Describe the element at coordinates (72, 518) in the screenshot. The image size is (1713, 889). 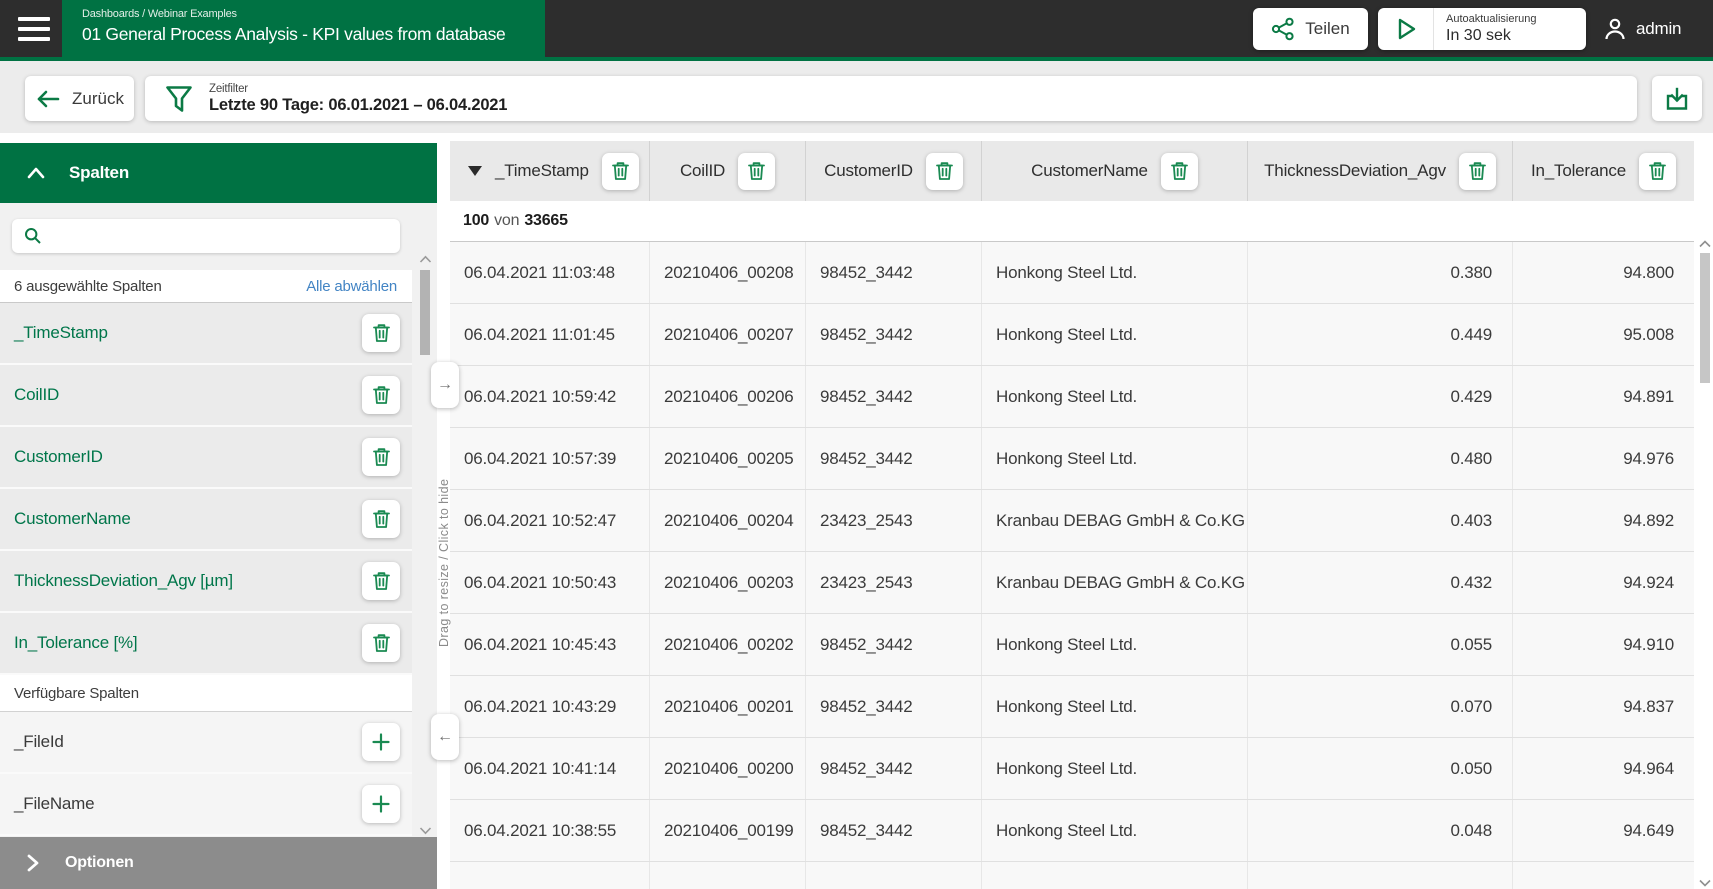
I see `column-label: CustomerName` at that location.